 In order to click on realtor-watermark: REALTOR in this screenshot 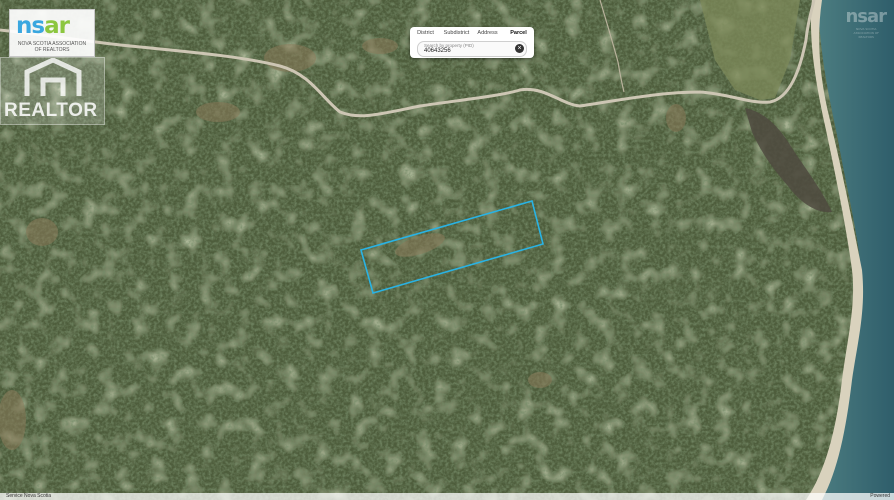, I will do `click(52, 91)`.